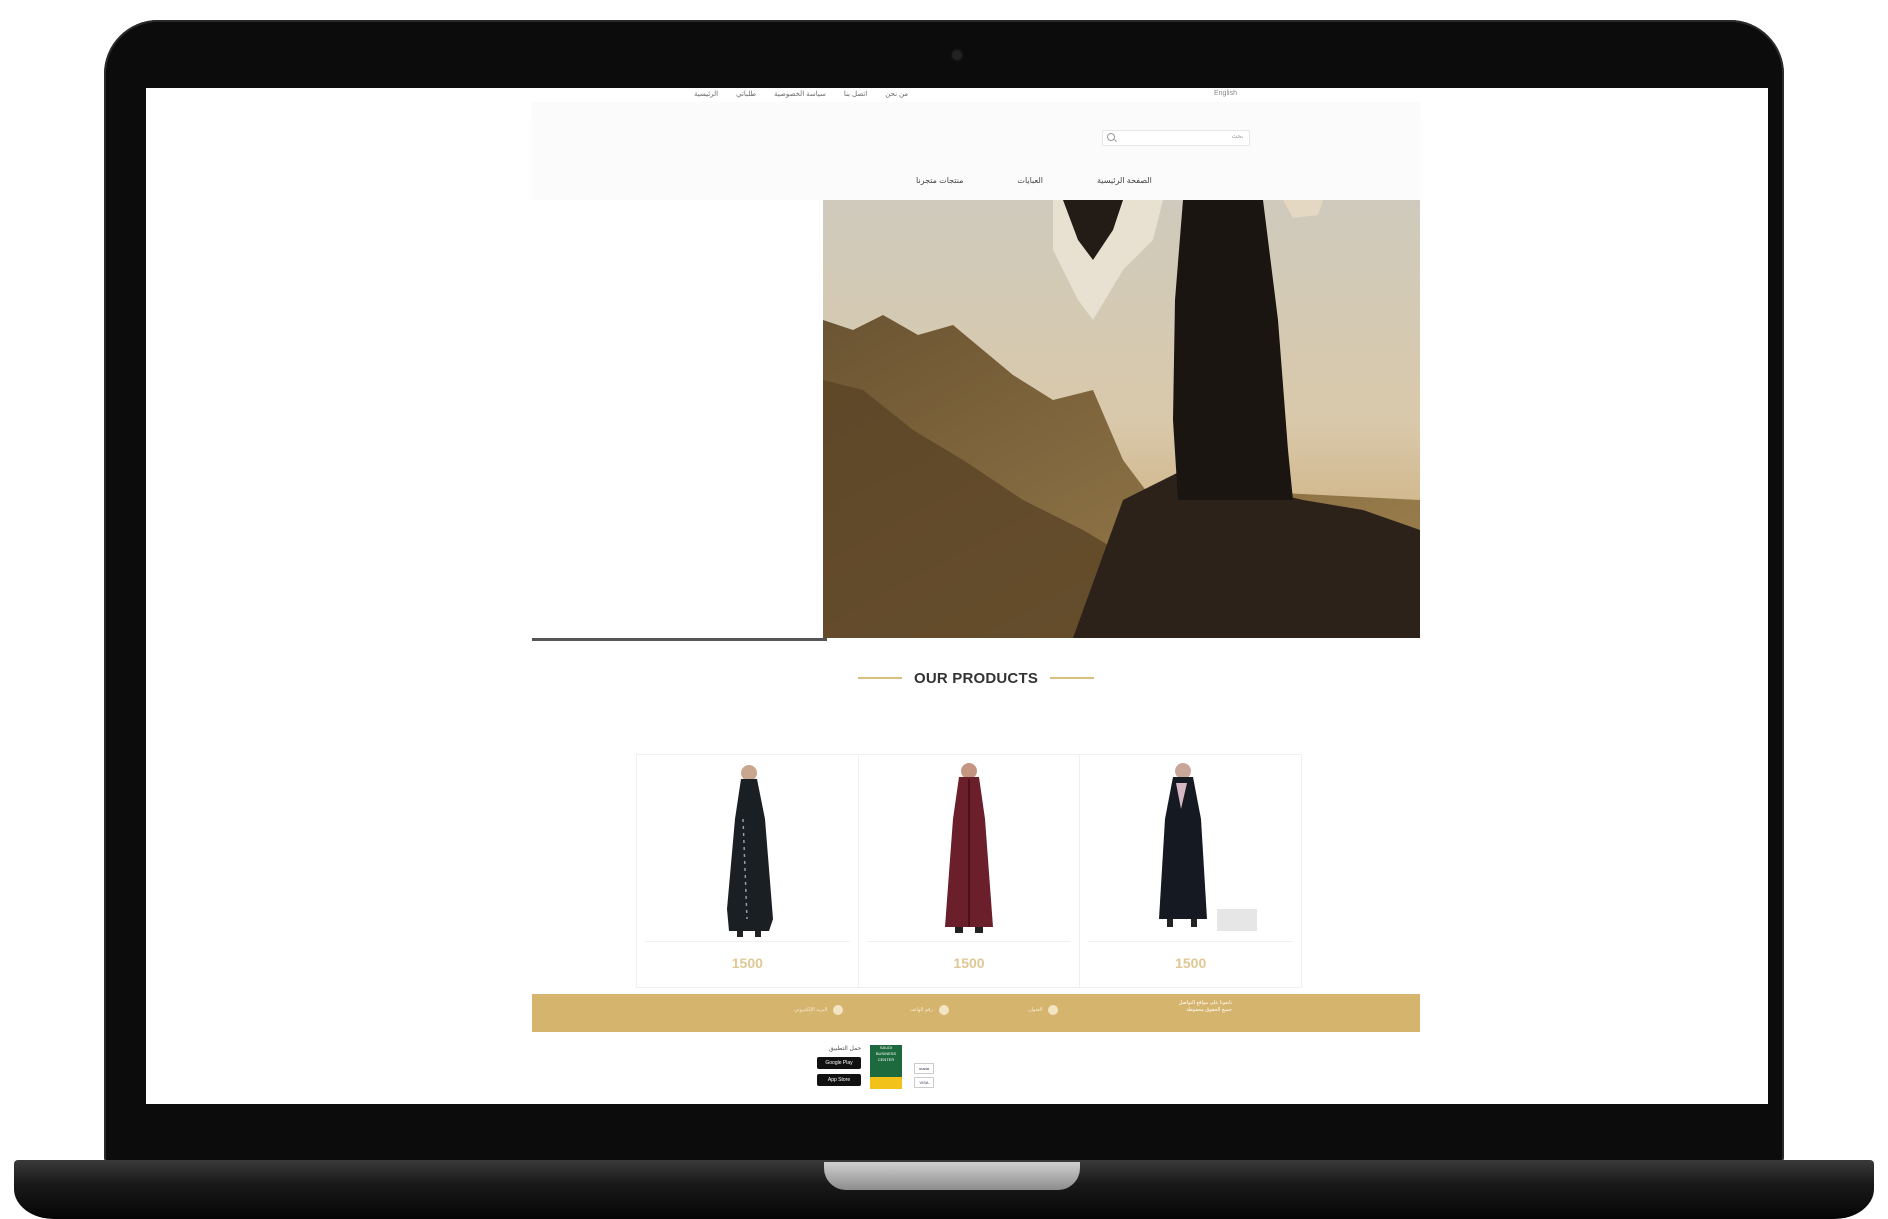 Image resolution: width=1888 pixels, height=1219 pixels. What do you see at coordinates (957, 55) in the screenshot?
I see `camera-icon` at bounding box center [957, 55].